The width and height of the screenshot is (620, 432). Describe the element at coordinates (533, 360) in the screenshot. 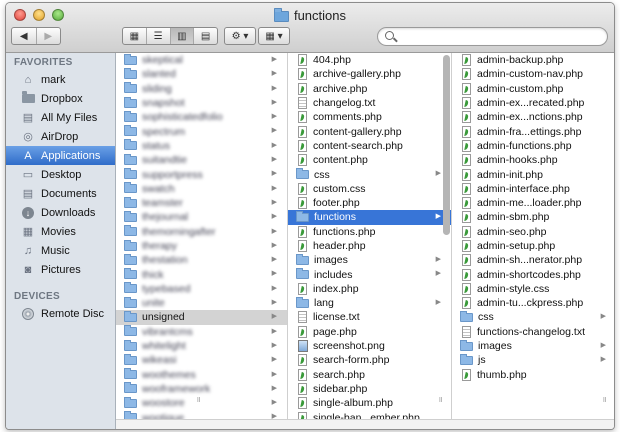

I see `folder-row: js ▶` at that location.